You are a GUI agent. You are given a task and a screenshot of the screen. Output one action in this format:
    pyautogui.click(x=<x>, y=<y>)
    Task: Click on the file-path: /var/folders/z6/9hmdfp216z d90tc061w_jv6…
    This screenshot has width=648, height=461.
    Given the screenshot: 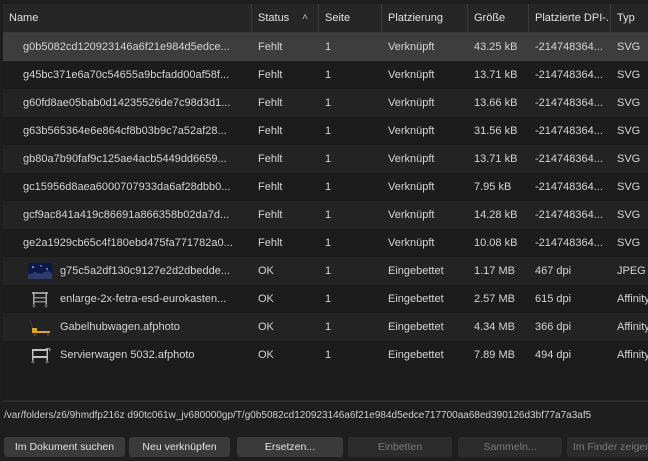 What is the action you would take?
    pyautogui.click(x=298, y=415)
    